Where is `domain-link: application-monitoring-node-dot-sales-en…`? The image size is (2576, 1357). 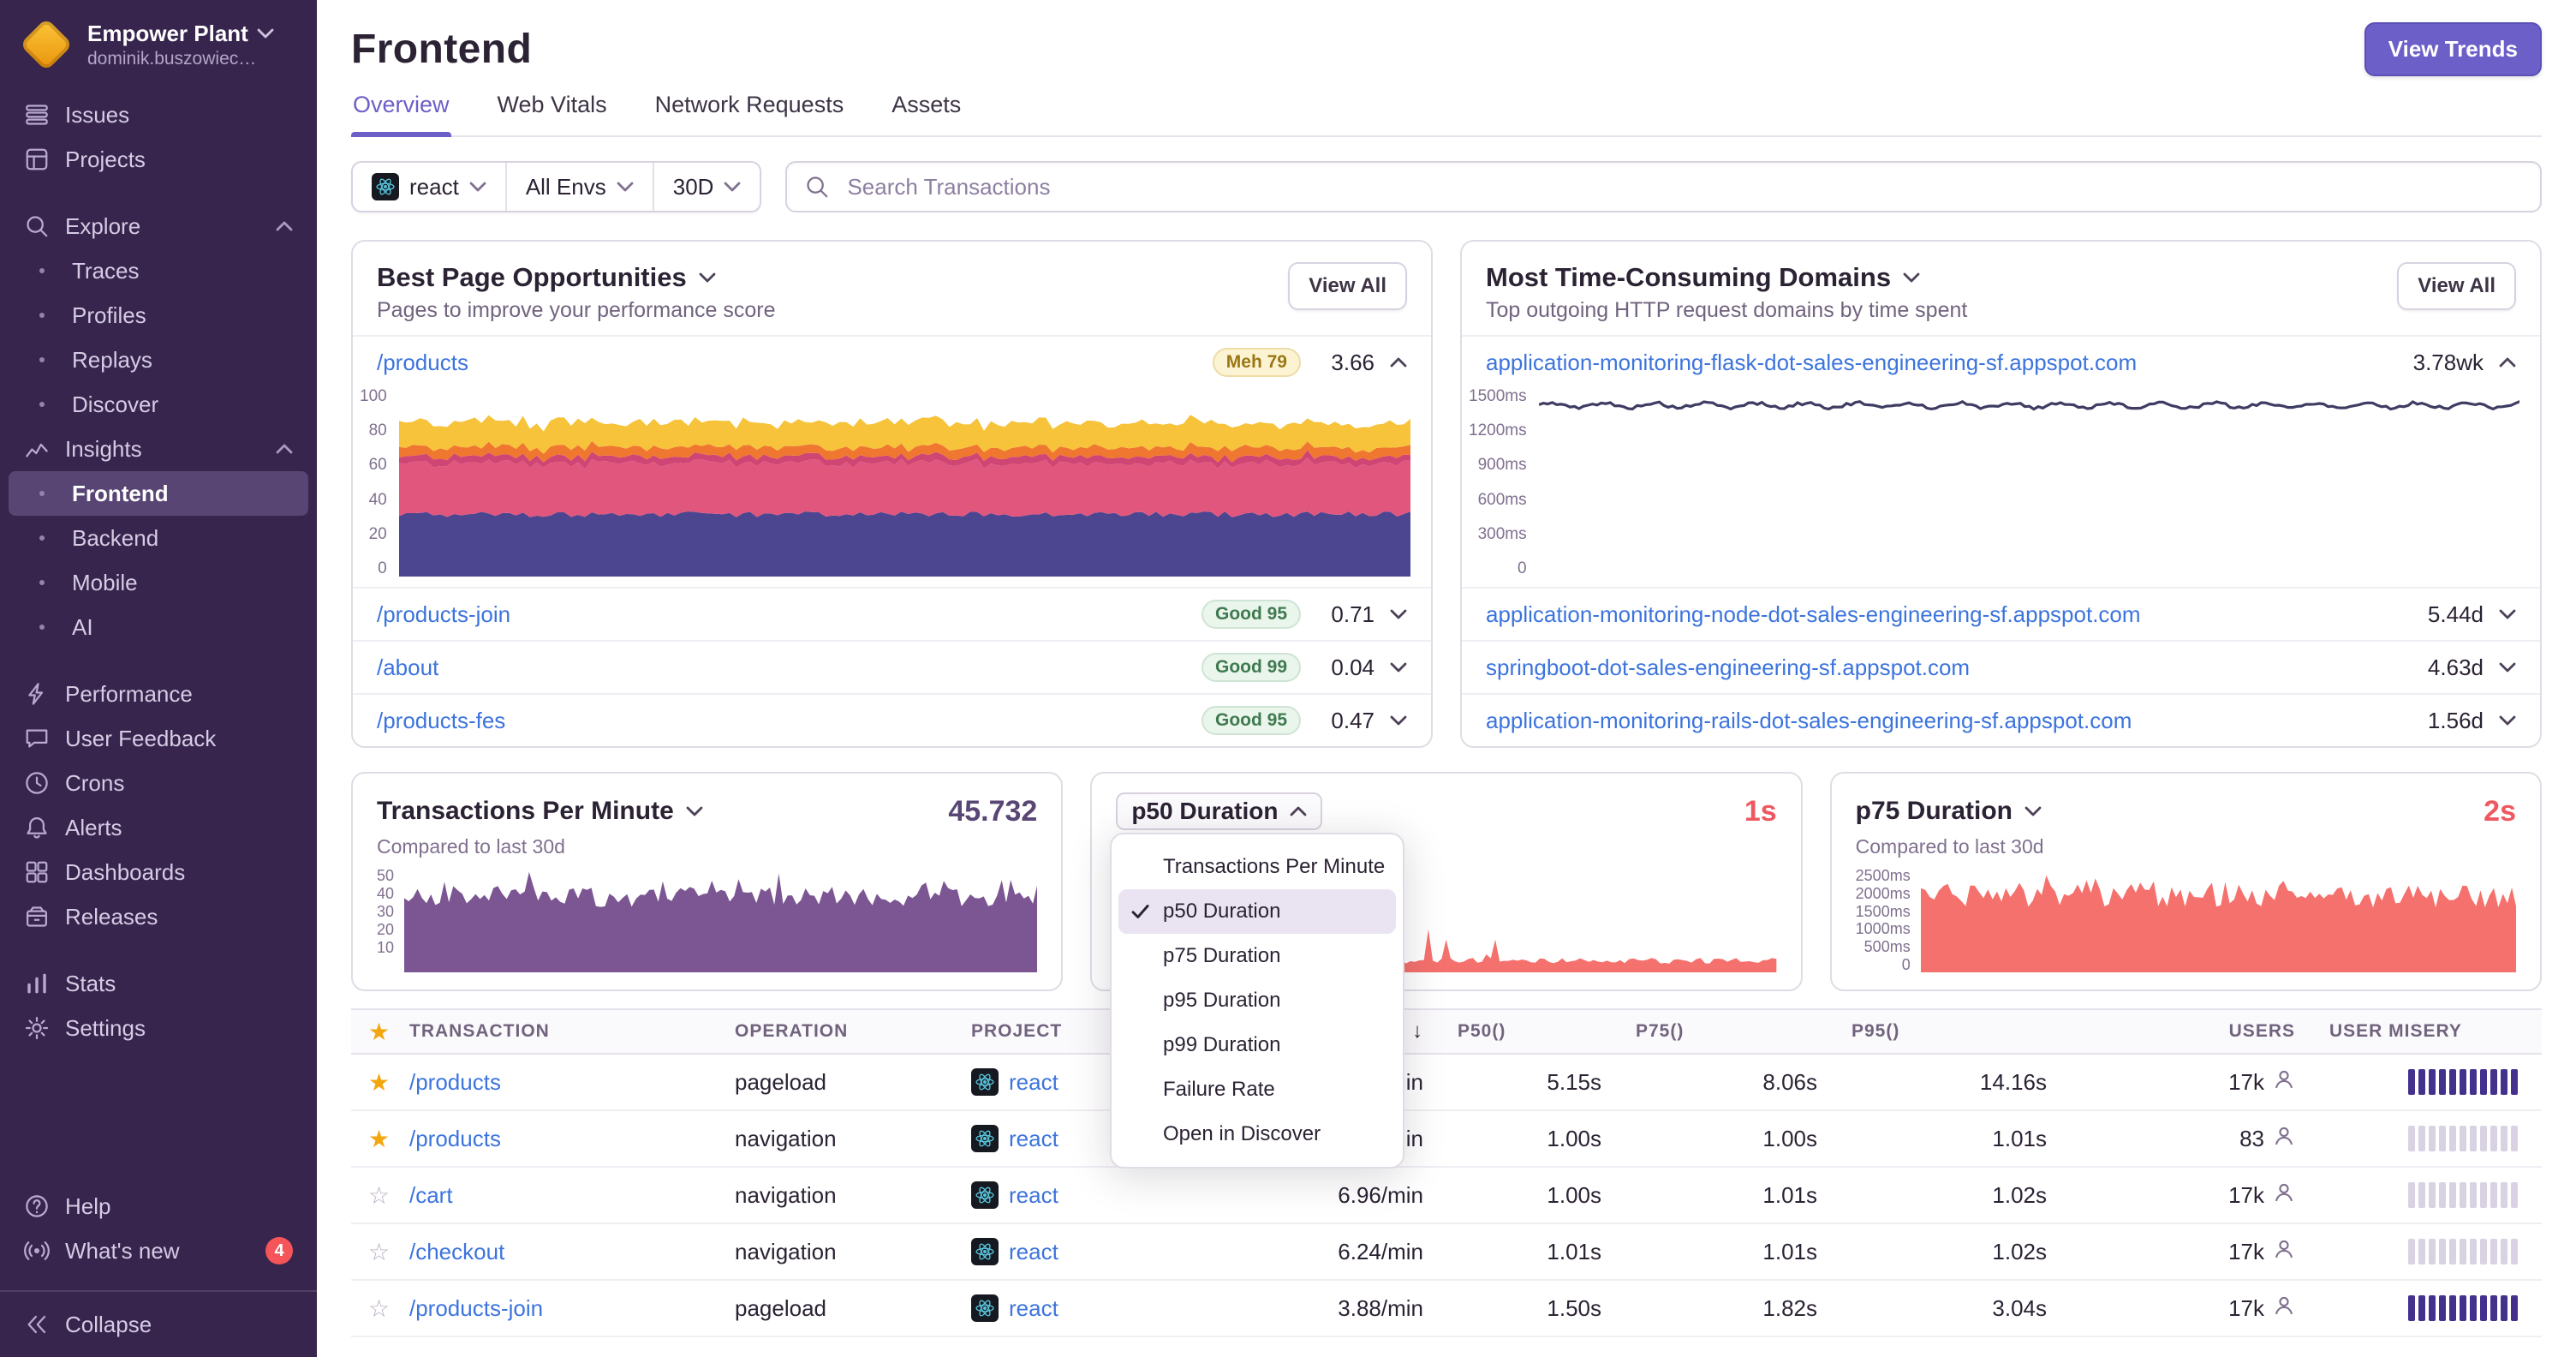
domain-link: application-monitoring-node-dot-sales-en… is located at coordinates (1814, 614).